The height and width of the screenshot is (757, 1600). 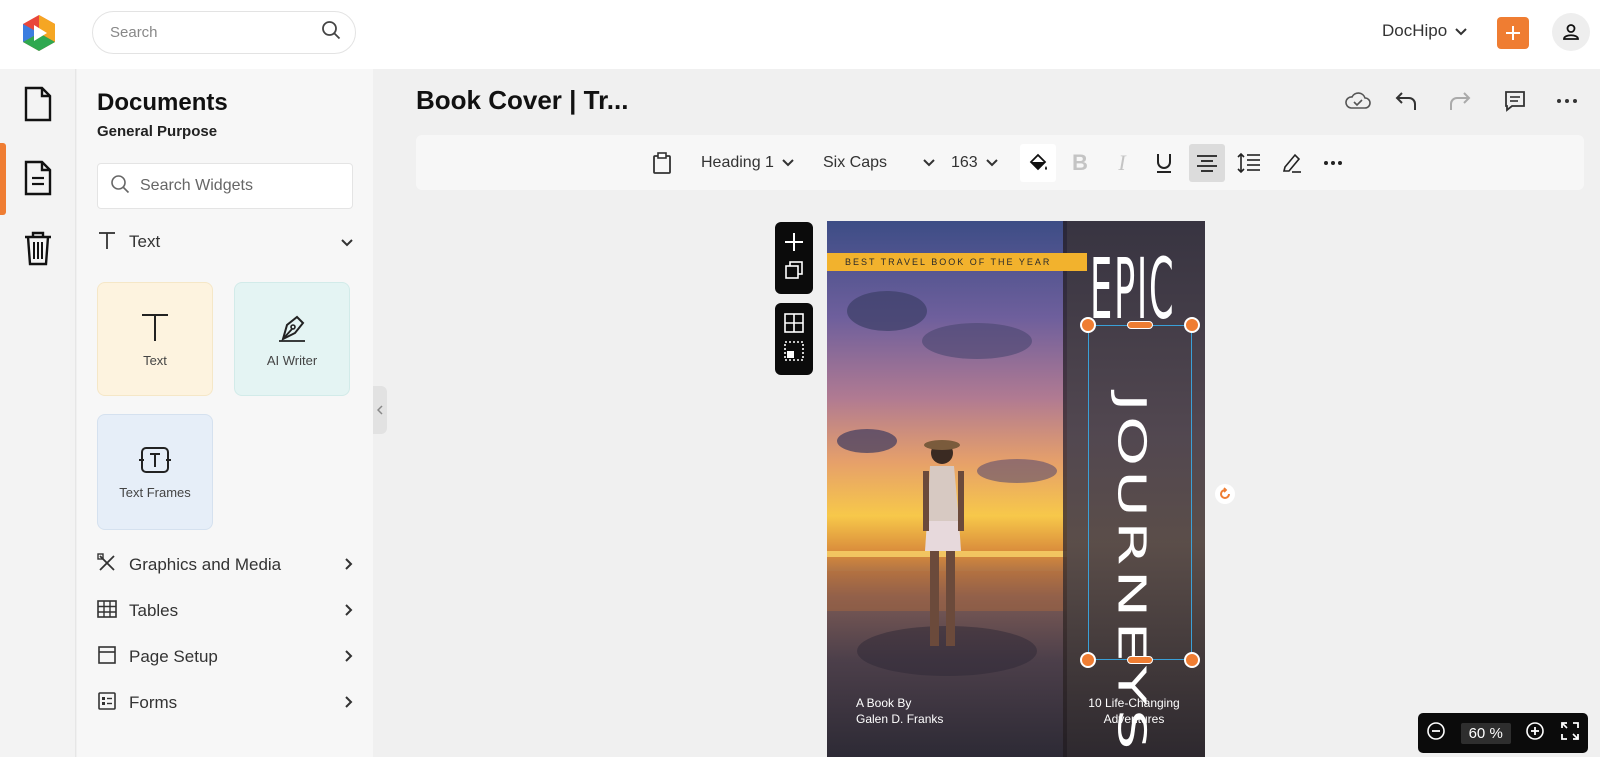 I want to click on align-center-icon, so click(x=1207, y=163).